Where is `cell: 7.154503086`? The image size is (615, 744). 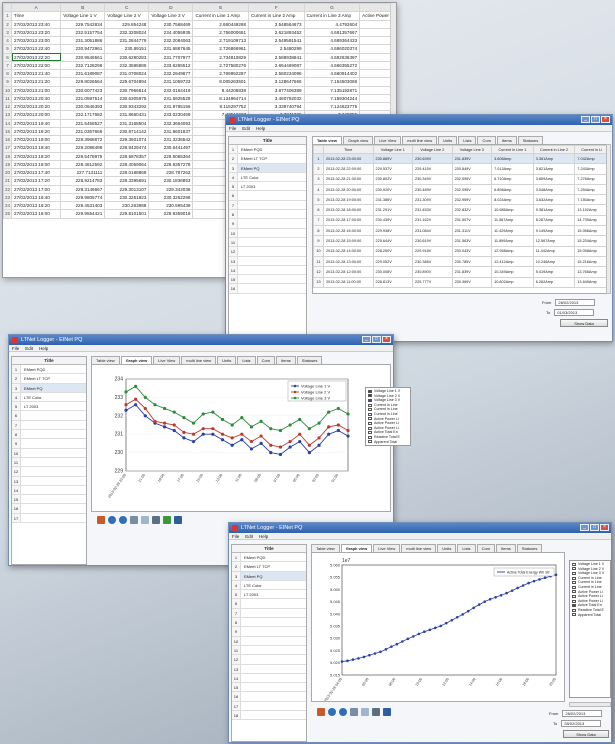 cell: 7.154503086 is located at coordinates (332, 82).